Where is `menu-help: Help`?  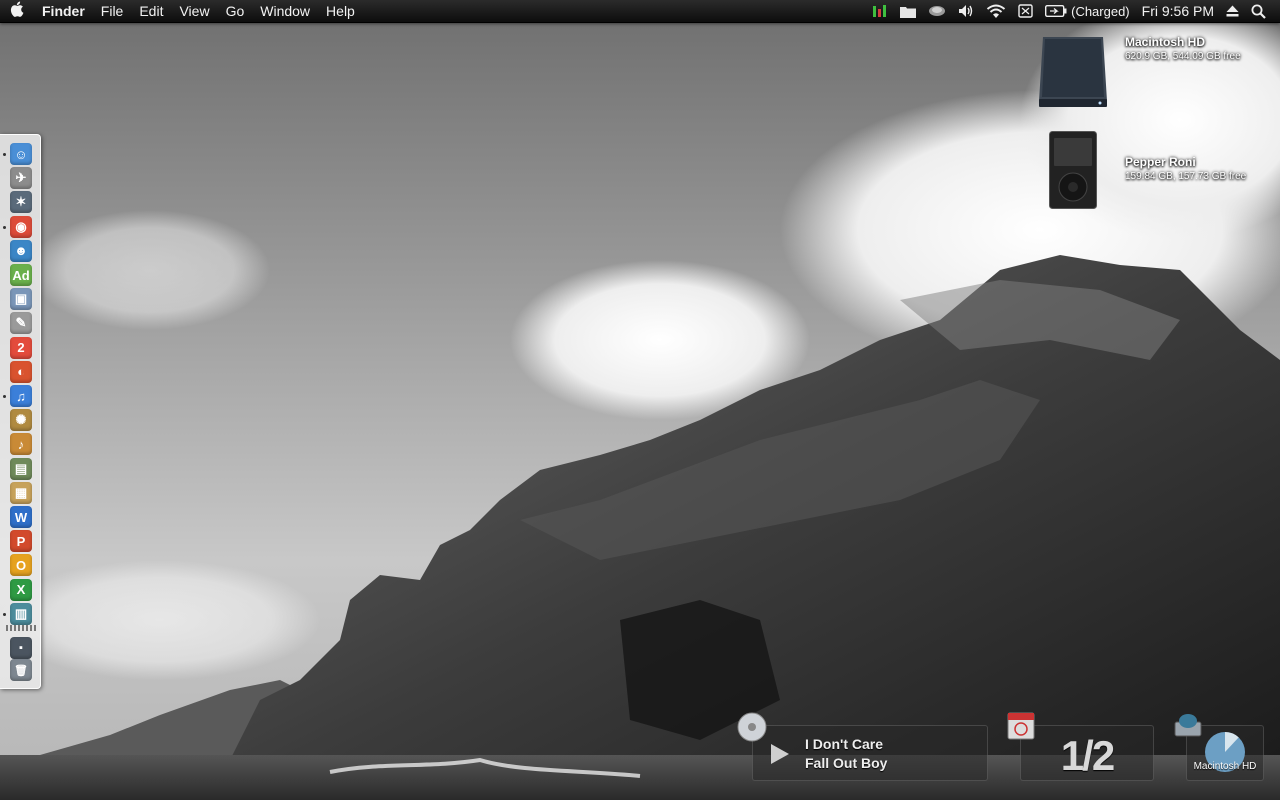
menu-help: Help is located at coordinates (340, 11).